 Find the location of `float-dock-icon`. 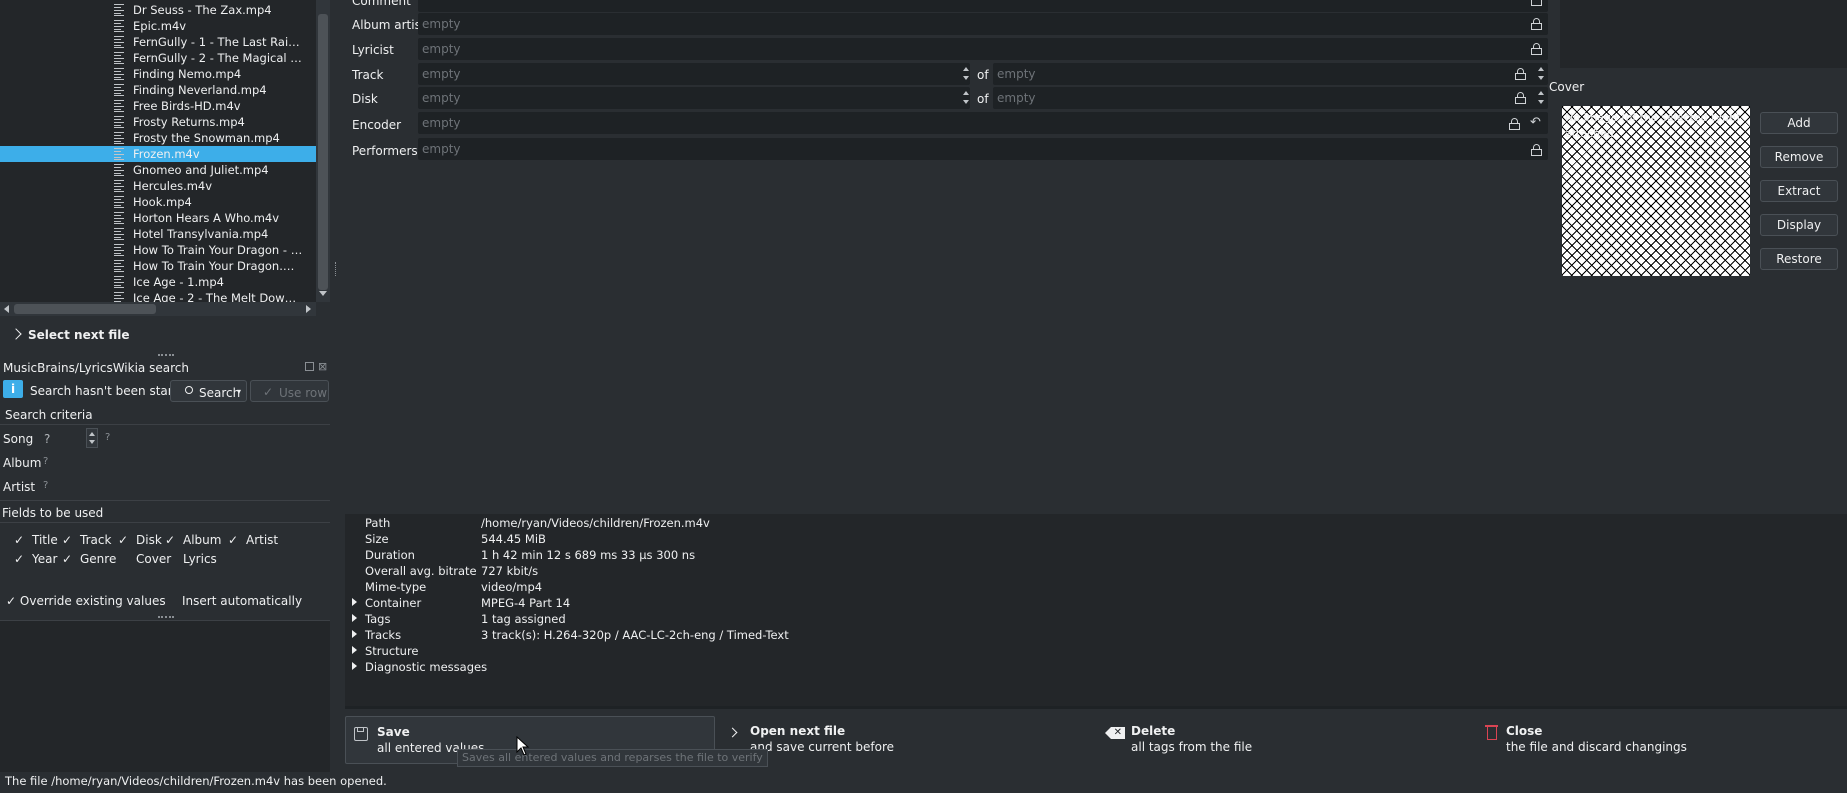

float-dock-icon is located at coordinates (309, 366).